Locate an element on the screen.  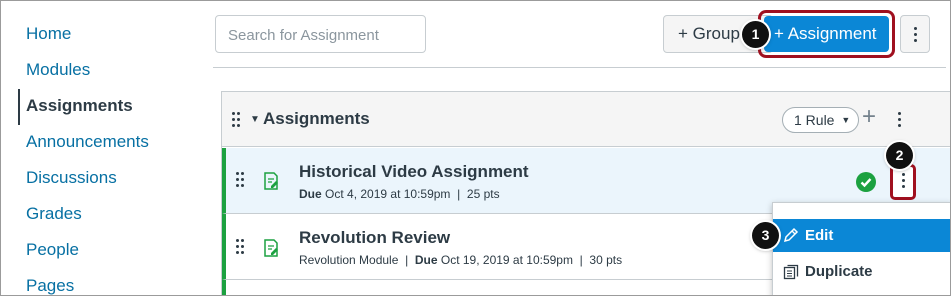
menu-item-edit: Edit is located at coordinates (861, 235).